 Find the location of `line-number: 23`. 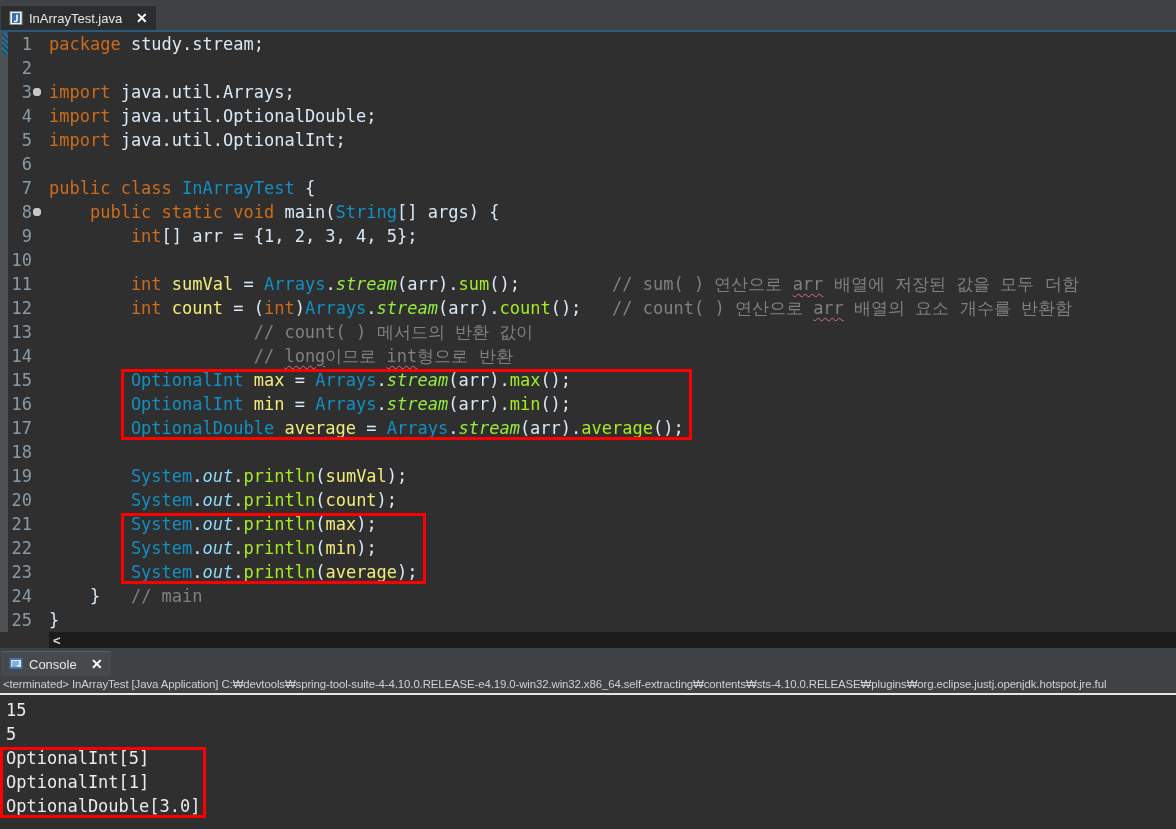

line-number: 23 is located at coordinates (21, 572).